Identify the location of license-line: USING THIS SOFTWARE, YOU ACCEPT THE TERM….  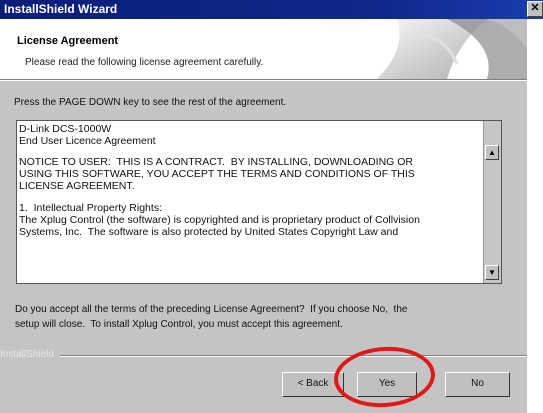
(217, 174).